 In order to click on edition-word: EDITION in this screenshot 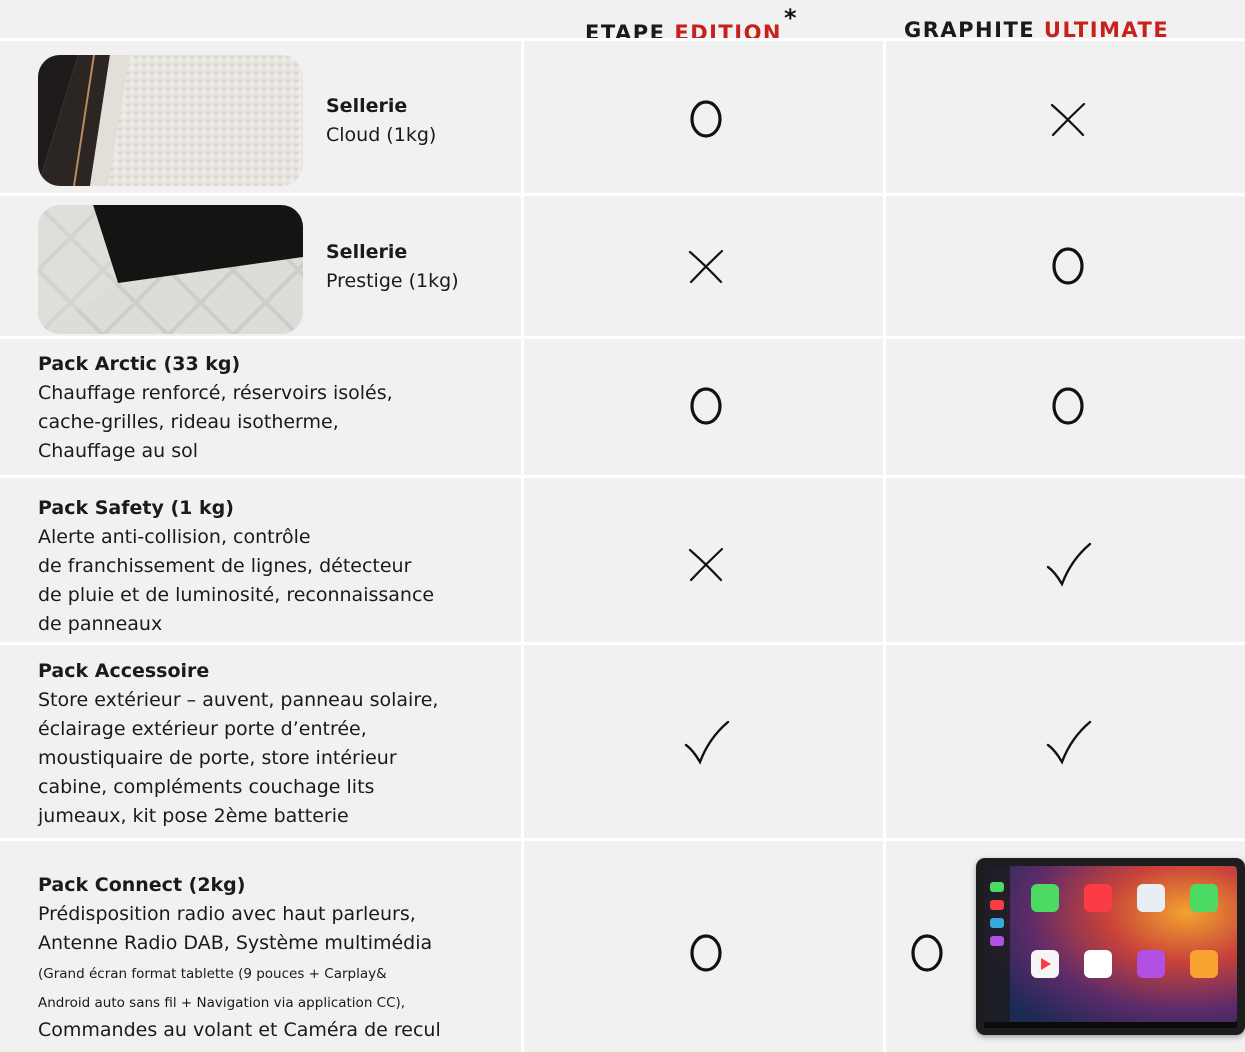, I will do `click(728, 33)`.